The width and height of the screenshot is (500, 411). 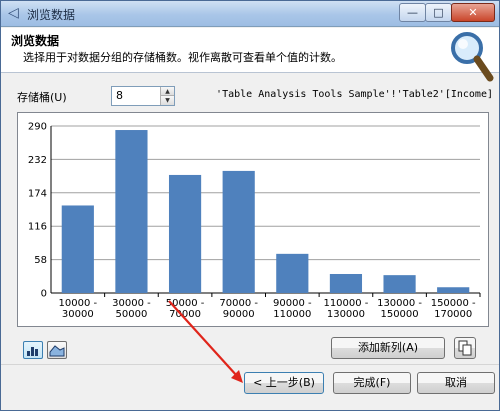 What do you see at coordinates (284, 383) in the screenshot?
I see `previous-step-button: < 上一步(B)` at bounding box center [284, 383].